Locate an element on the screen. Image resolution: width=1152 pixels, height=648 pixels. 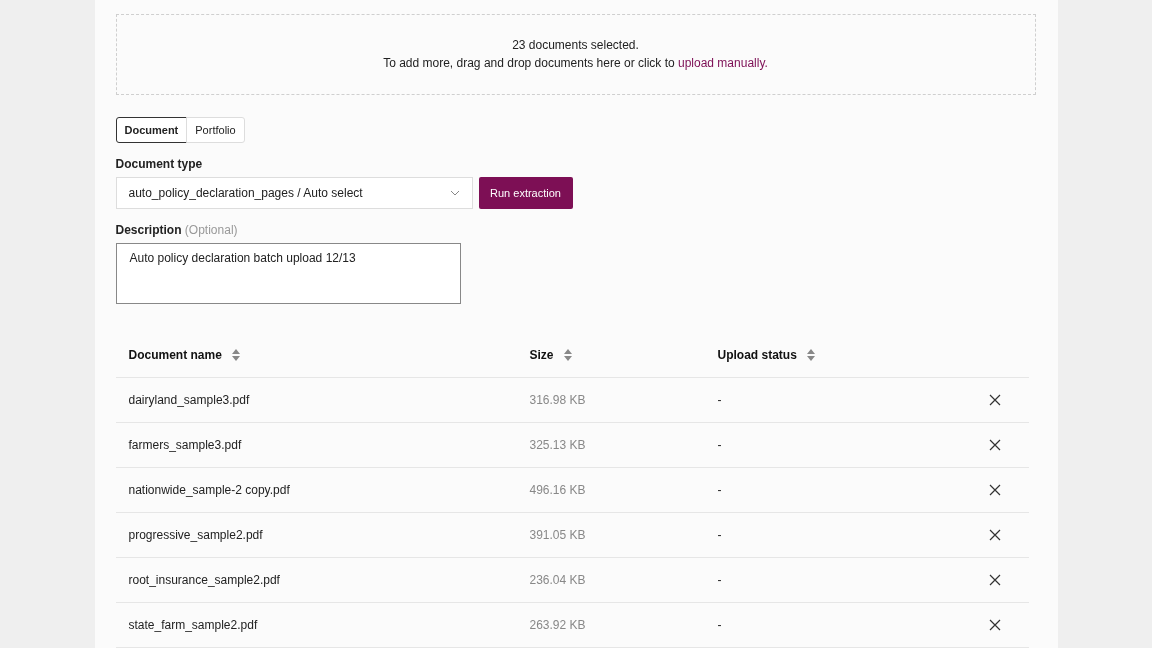
table-cell-text: state_farm_sample2.pdf is located at coordinates (193, 625).